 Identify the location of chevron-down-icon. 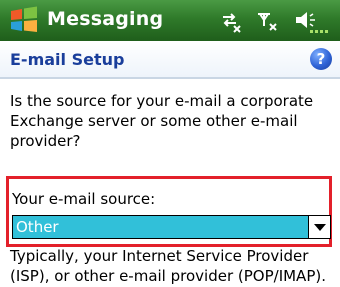
(319, 227).